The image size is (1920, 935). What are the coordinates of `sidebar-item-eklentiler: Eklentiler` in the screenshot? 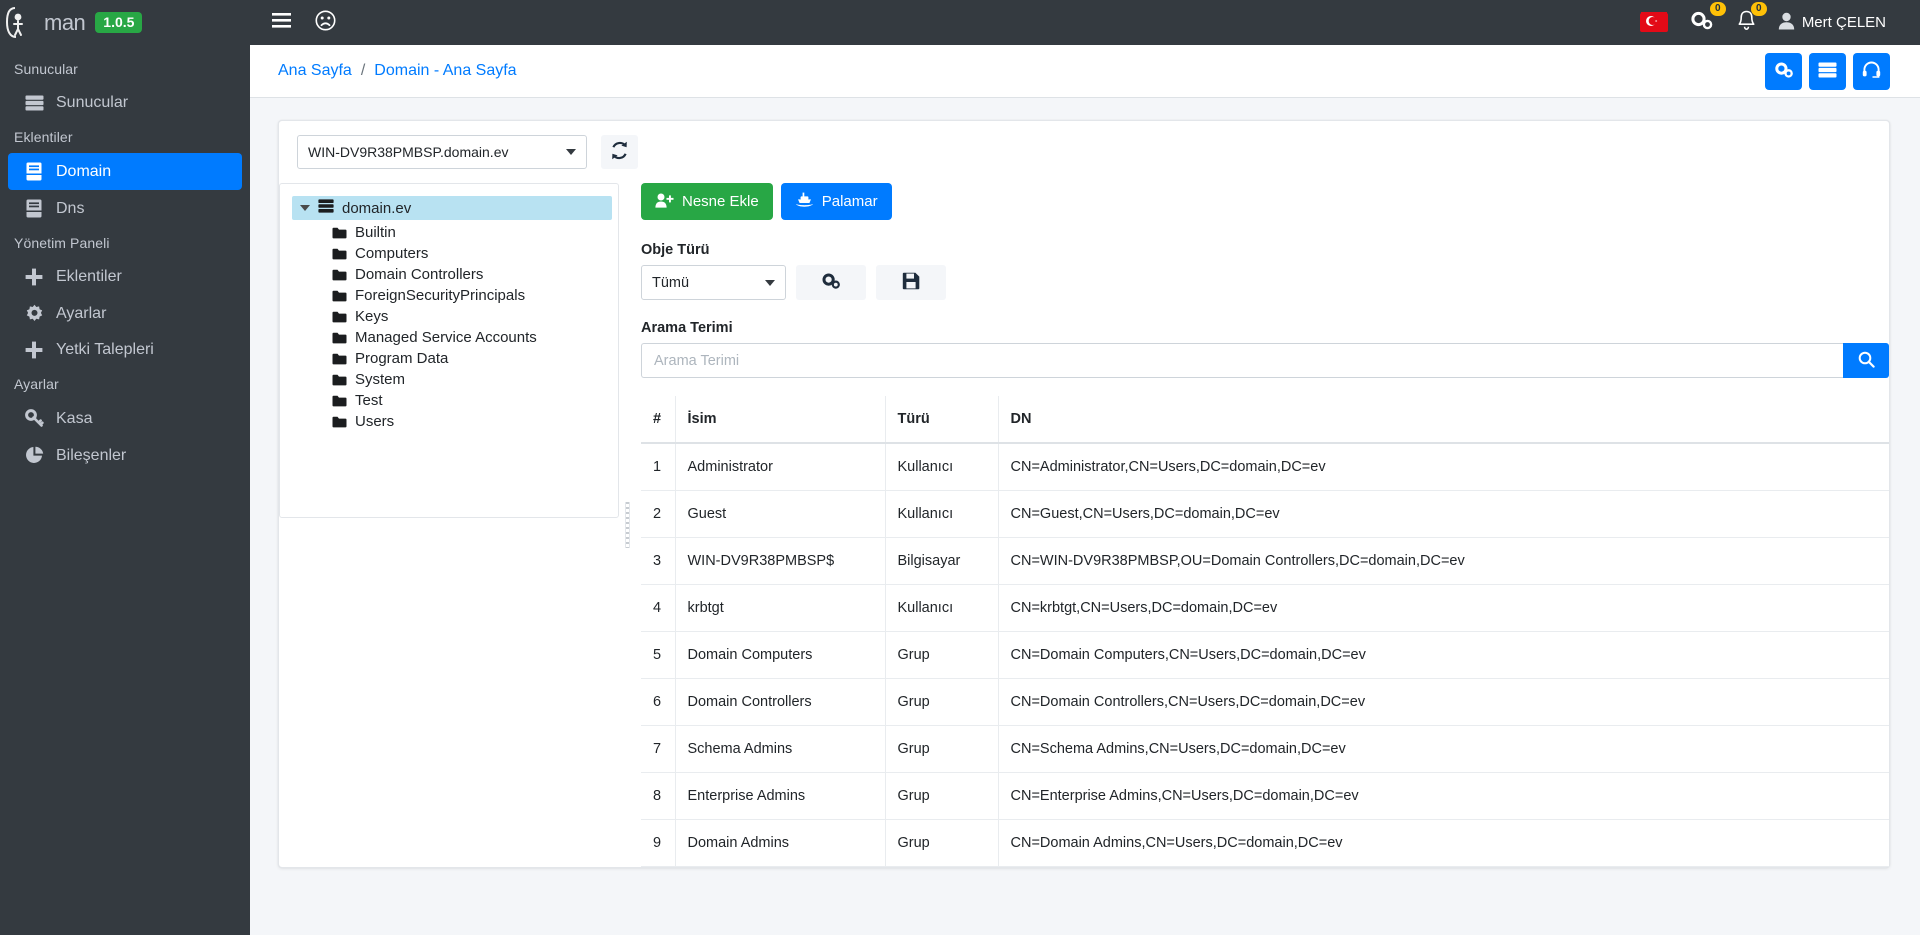 It's located at (125, 277).